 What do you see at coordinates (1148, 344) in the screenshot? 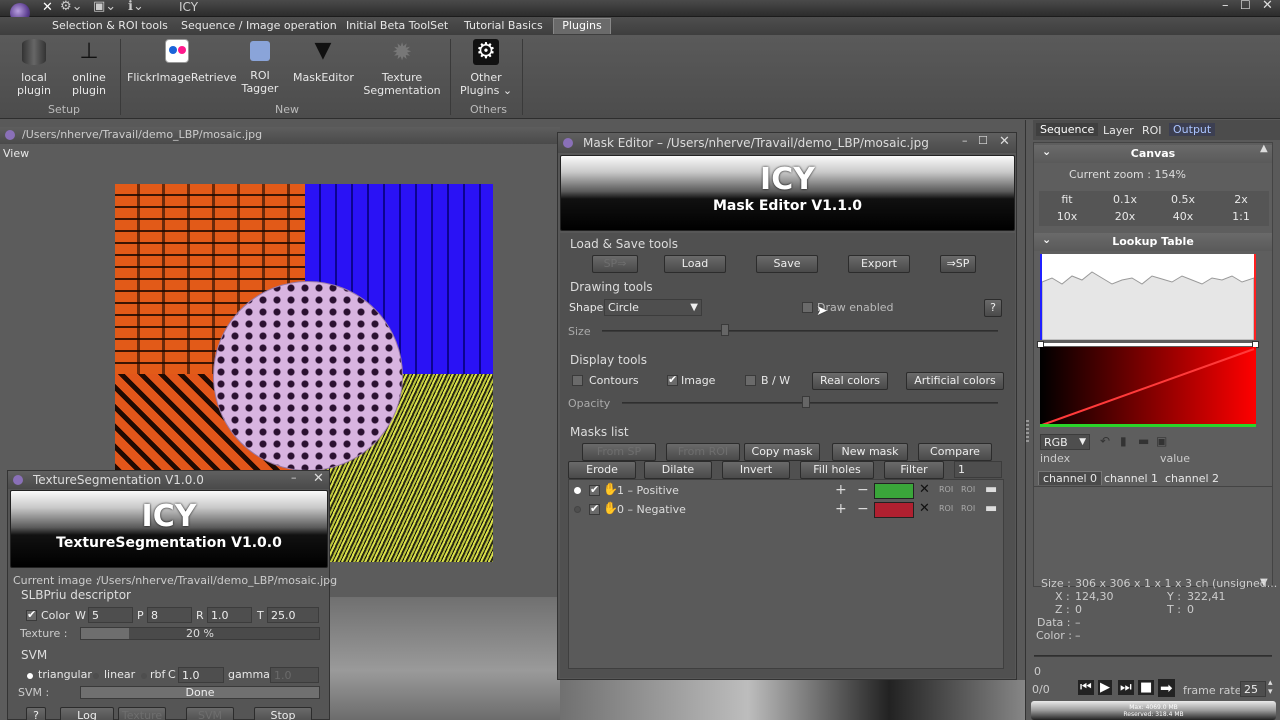
I see `lut-slider` at bounding box center [1148, 344].